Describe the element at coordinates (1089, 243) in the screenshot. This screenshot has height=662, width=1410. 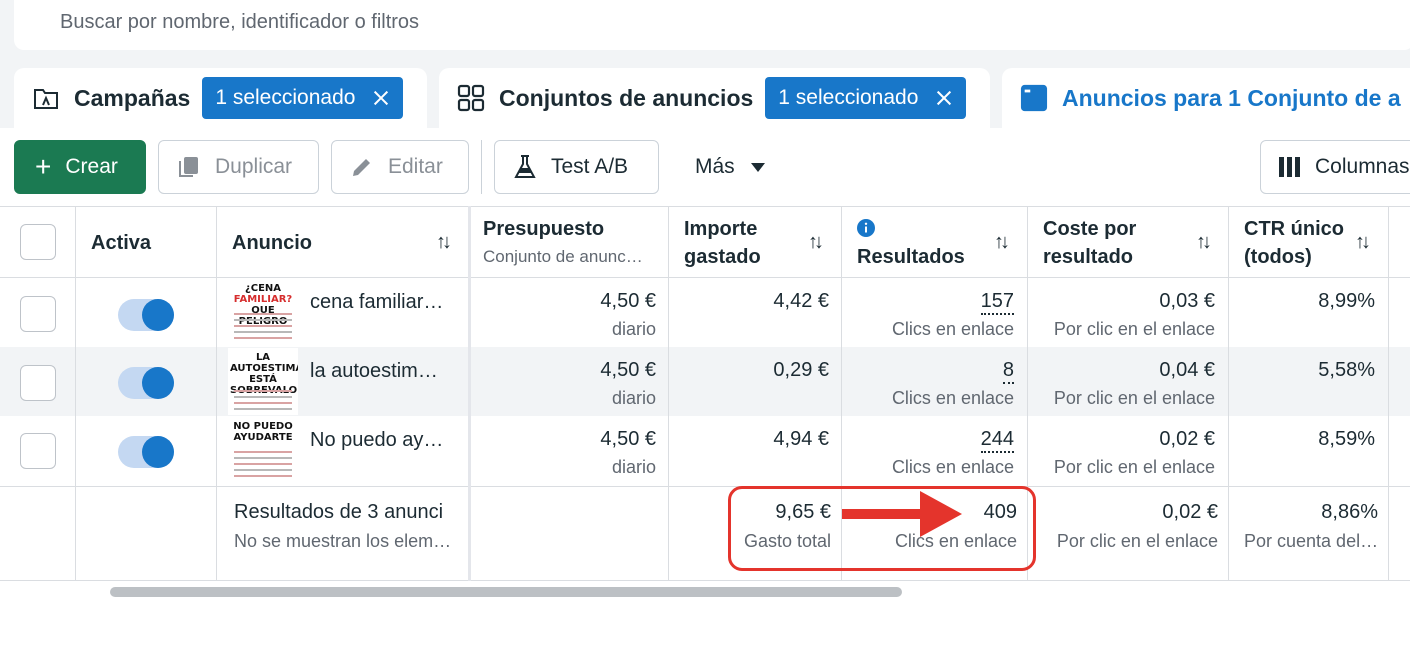
I see `col-cost-per-result: Coste por resultado` at that location.